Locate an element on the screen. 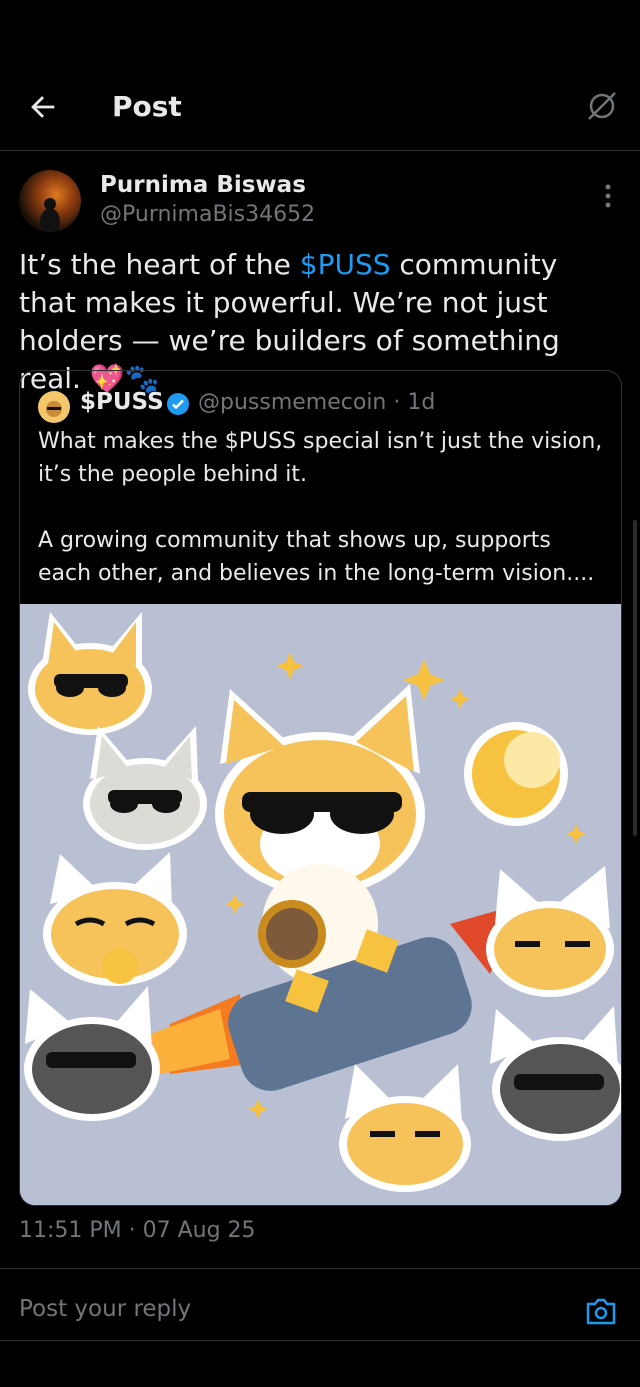  quoted-handle-time: @pussmemecoin · 1d is located at coordinates (317, 402).